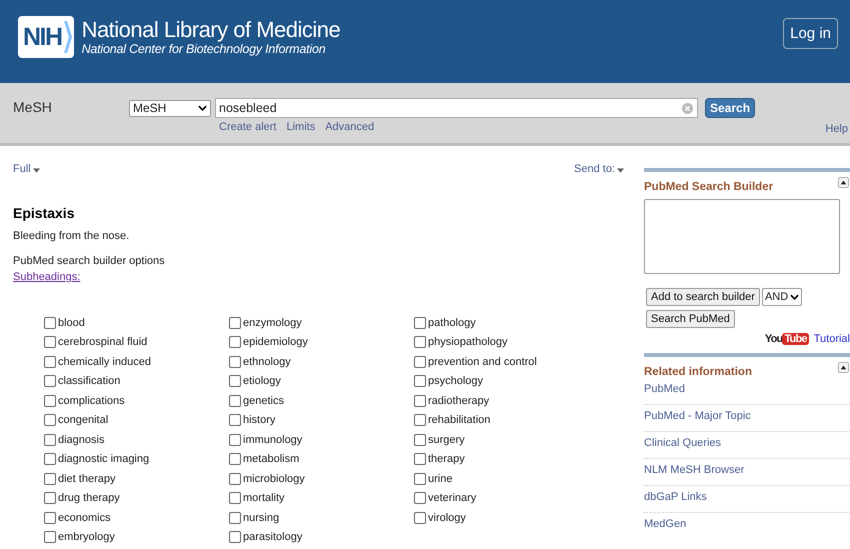 This screenshot has width=850, height=549. What do you see at coordinates (452, 322) in the screenshot?
I see `checkbox-label: pathology` at bounding box center [452, 322].